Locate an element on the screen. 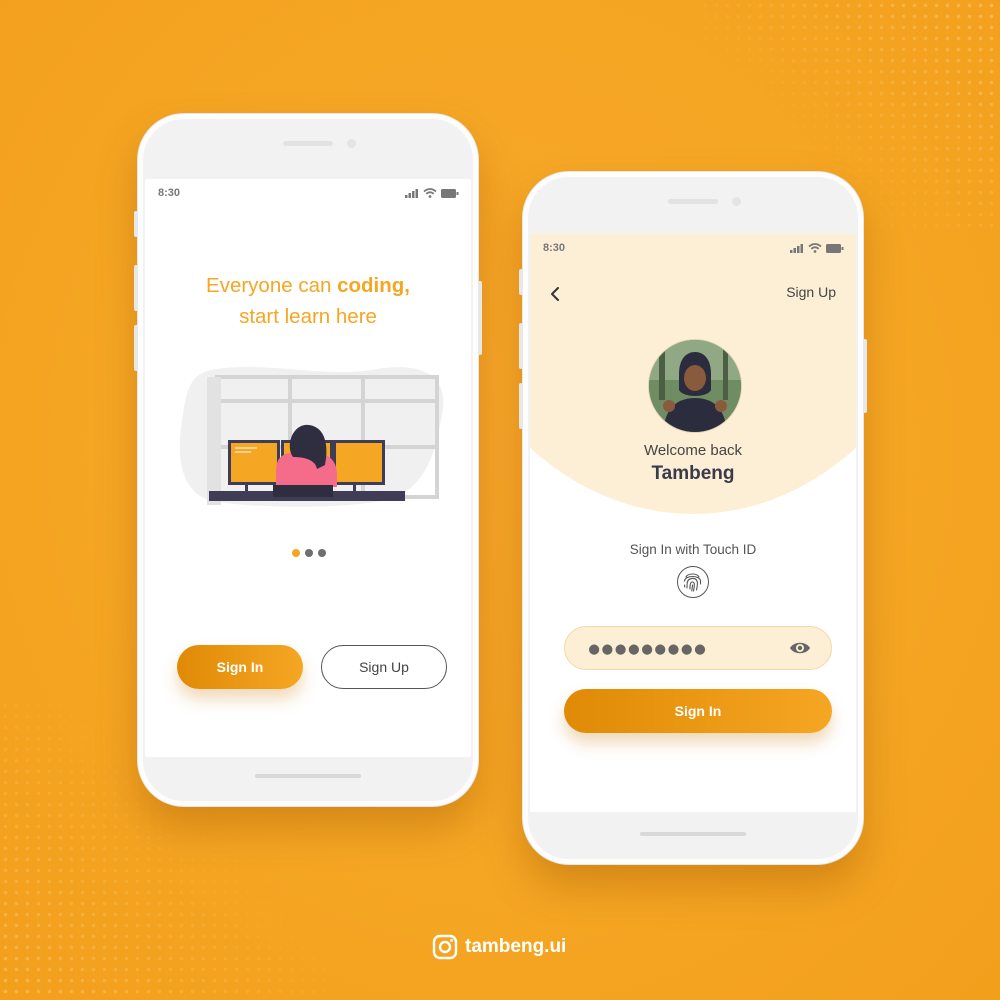  password-field is located at coordinates (698, 648).